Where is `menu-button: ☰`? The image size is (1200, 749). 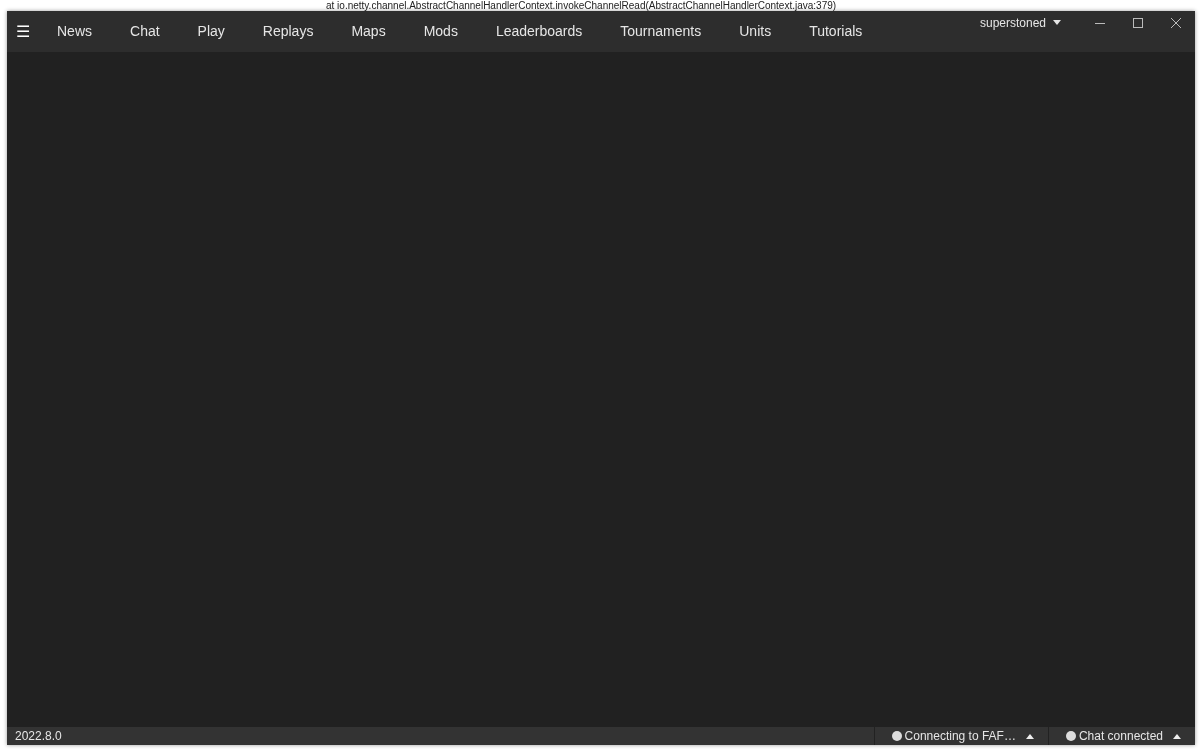
menu-button: ☰ is located at coordinates (23, 31).